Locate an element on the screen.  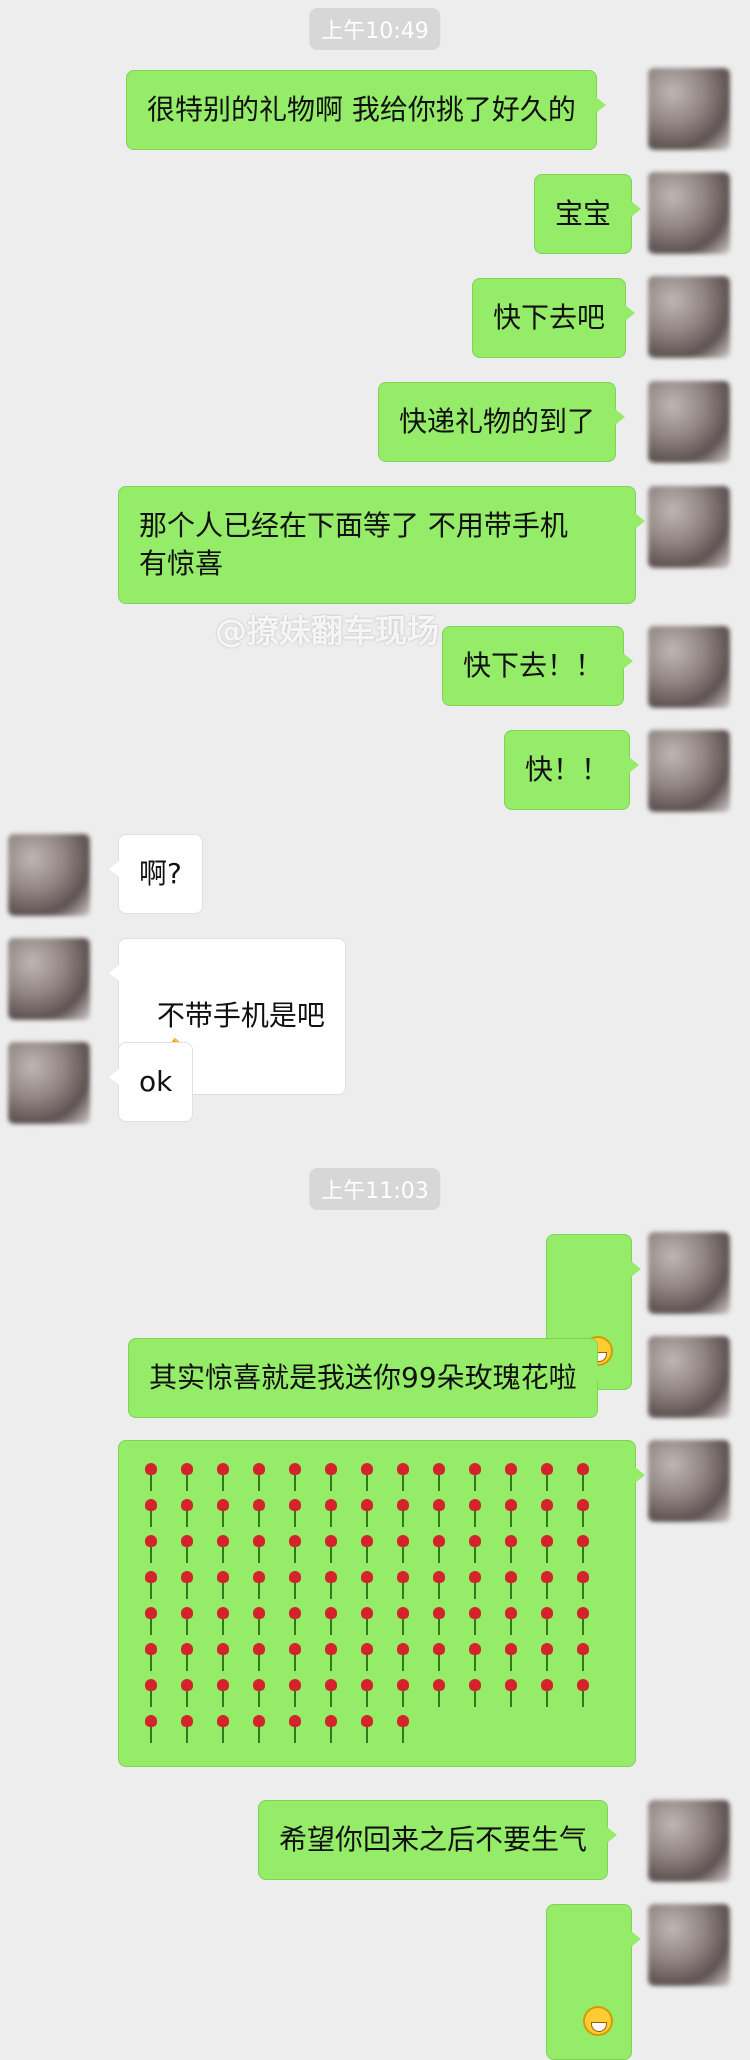
message-text: 不带手机是吧 is located at coordinates (240, 1015).